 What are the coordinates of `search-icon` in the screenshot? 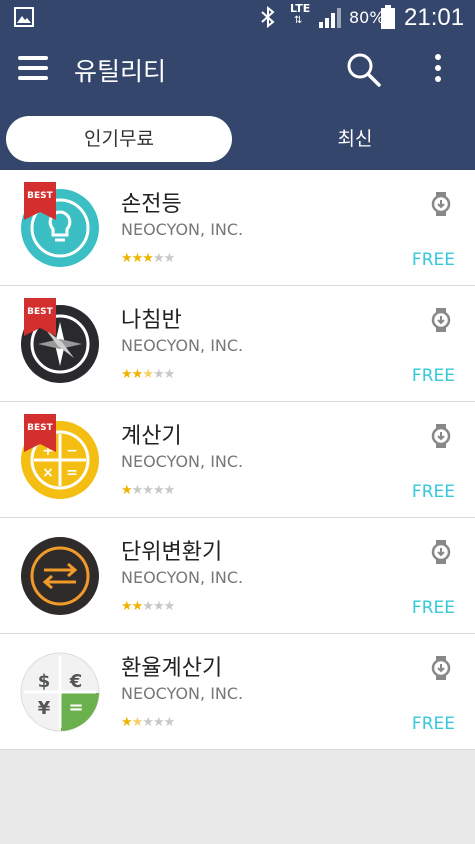 It's located at (364, 70).